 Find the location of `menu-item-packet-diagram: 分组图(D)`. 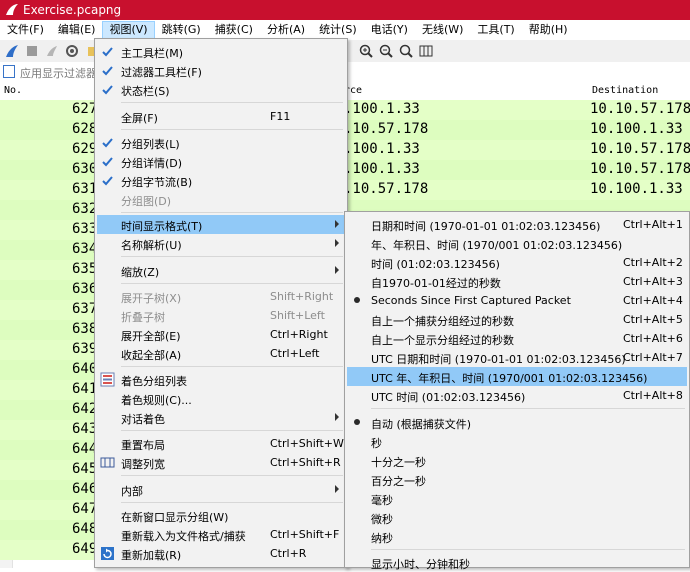

menu-item-packet-diagram: 分组图(D) is located at coordinates (221, 199).